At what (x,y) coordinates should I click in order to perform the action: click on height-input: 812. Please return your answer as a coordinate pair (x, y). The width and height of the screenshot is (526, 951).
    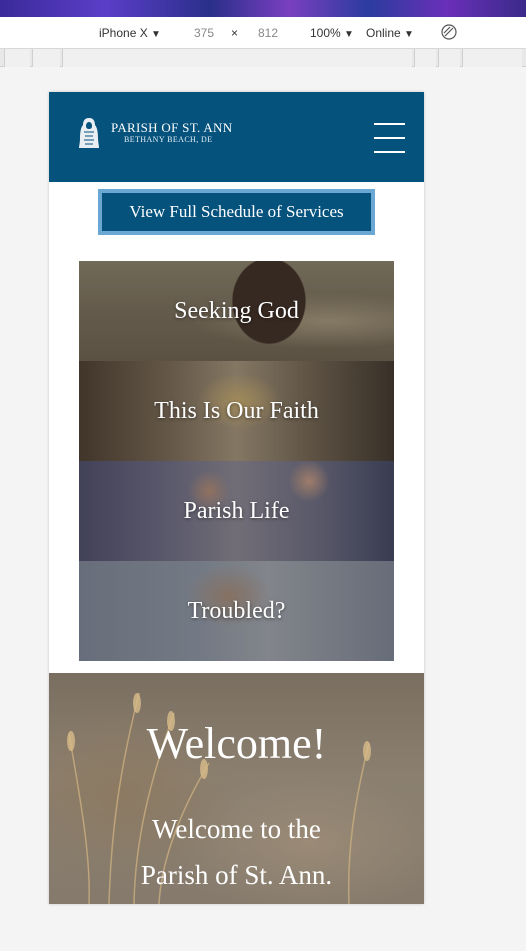
    Looking at the image, I should click on (268, 33).